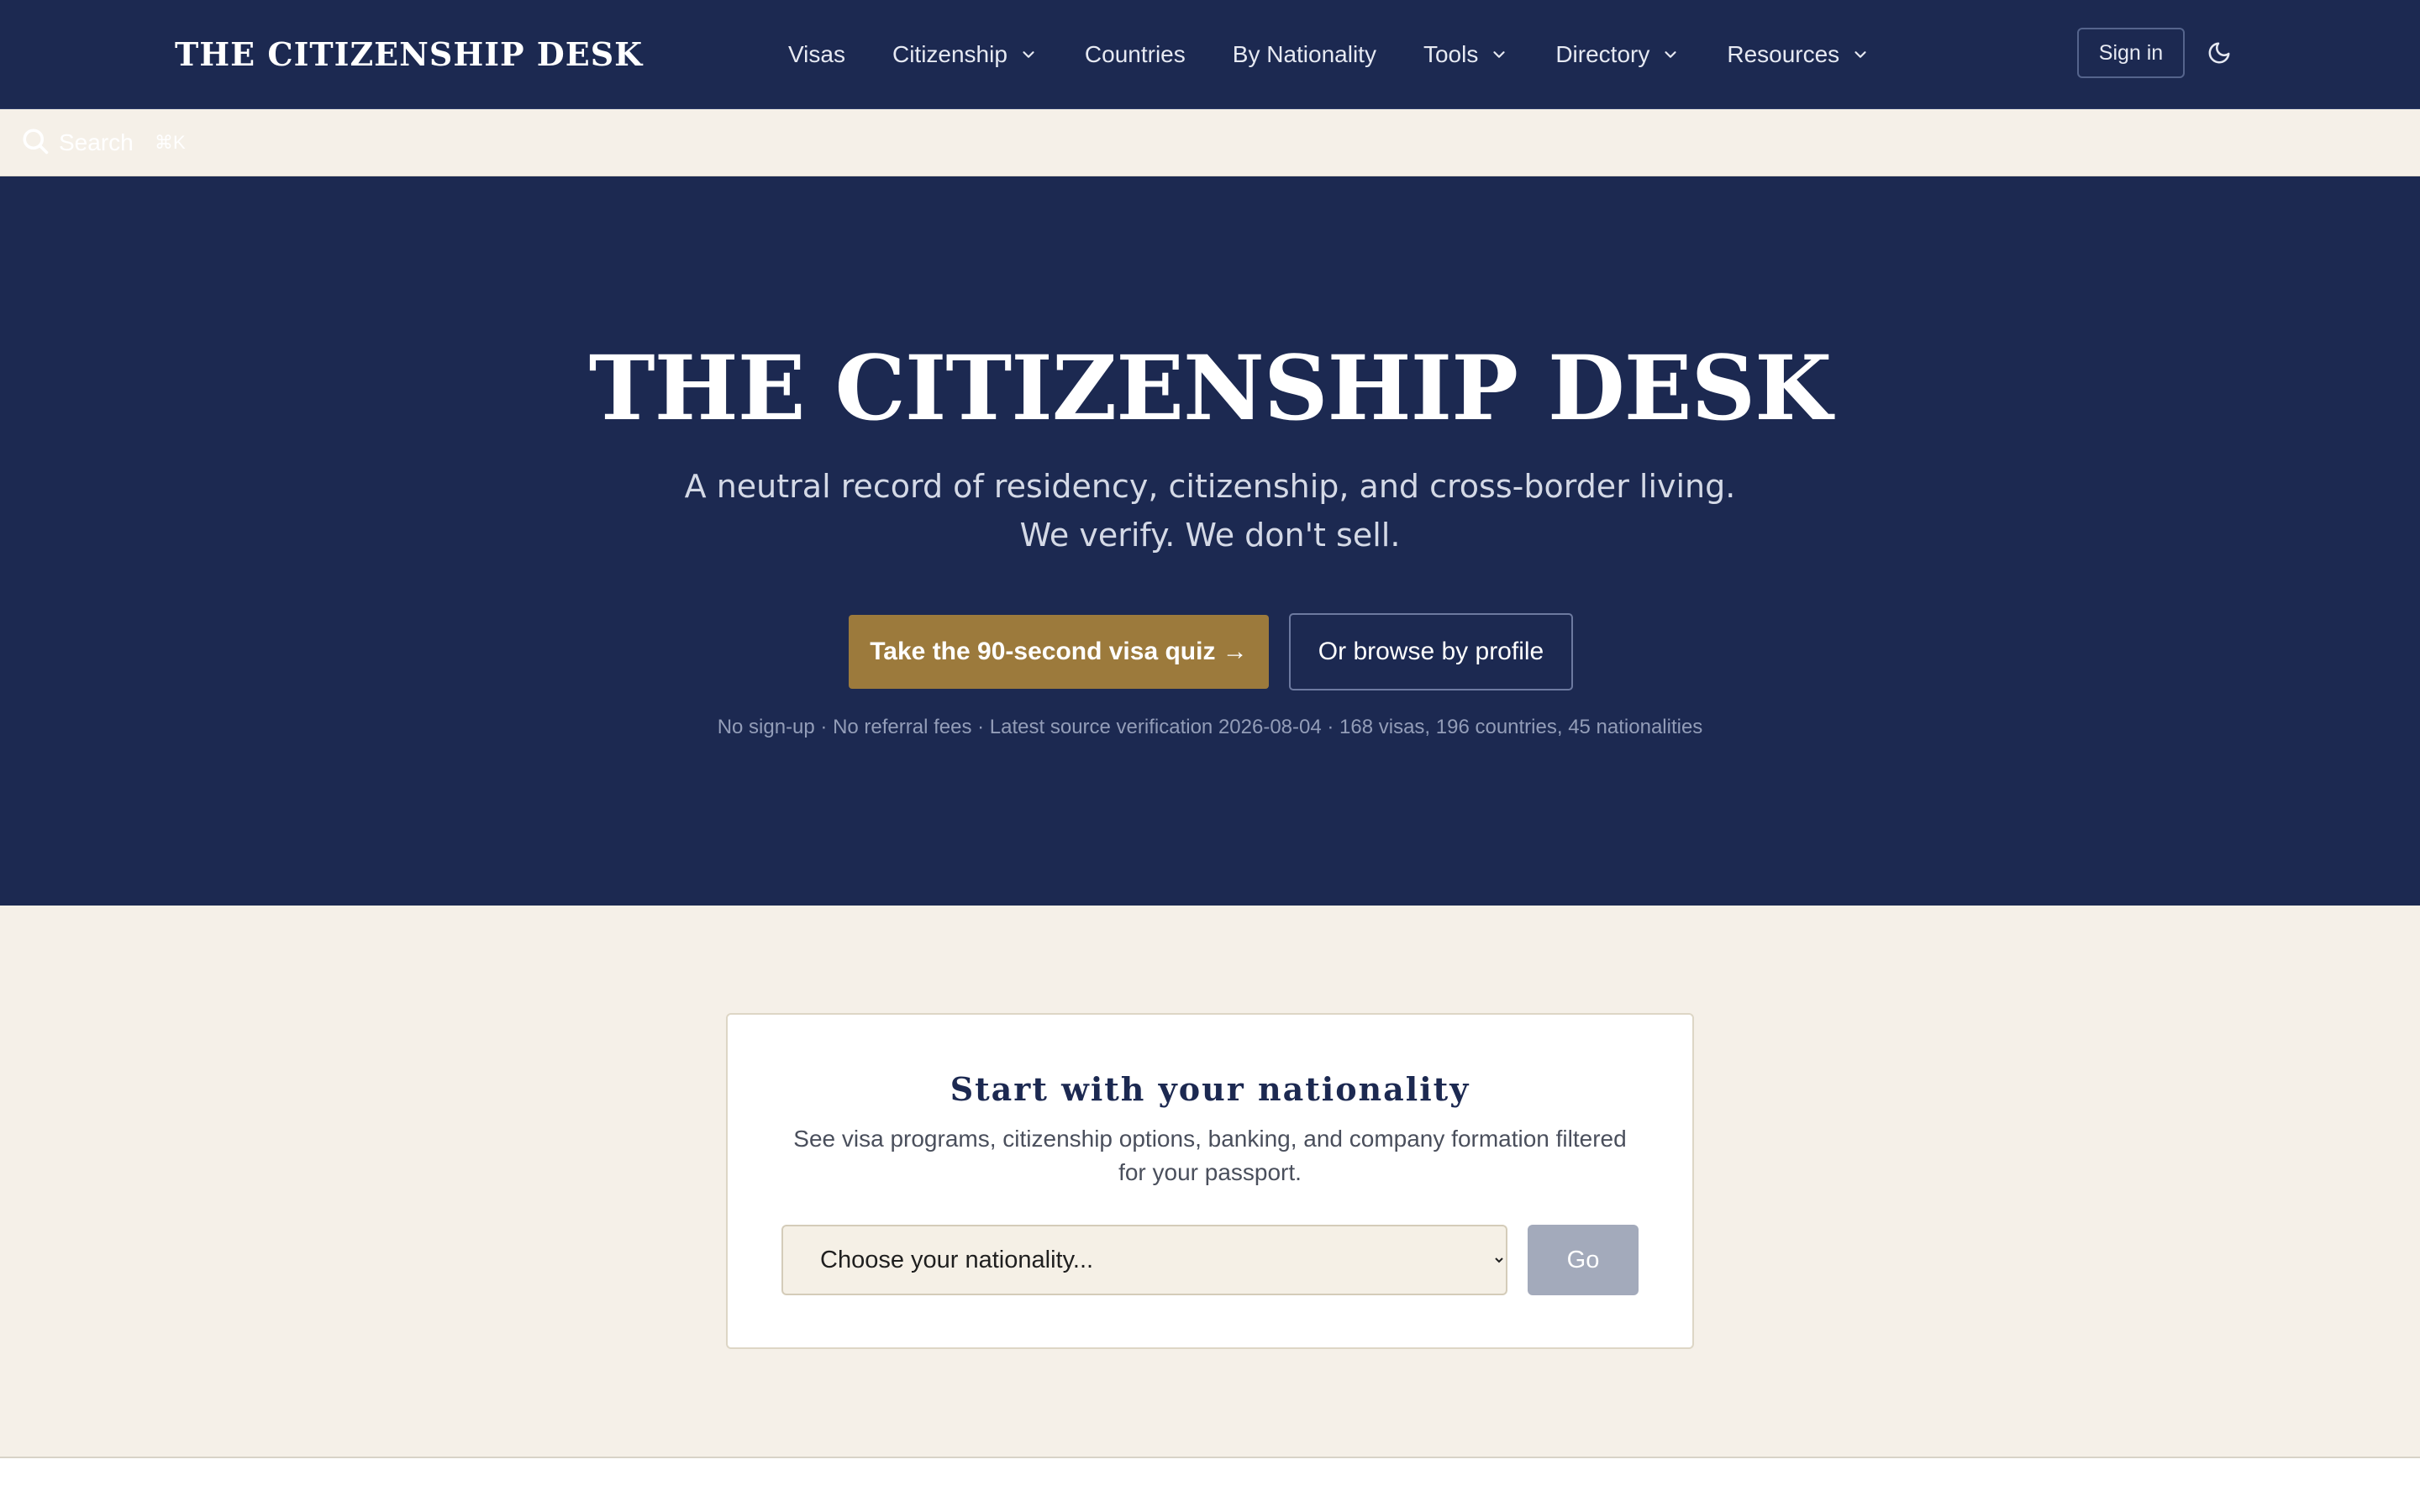 The height and width of the screenshot is (1512, 2420). I want to click on nav-item-label: Countries, so click(1135, 54).